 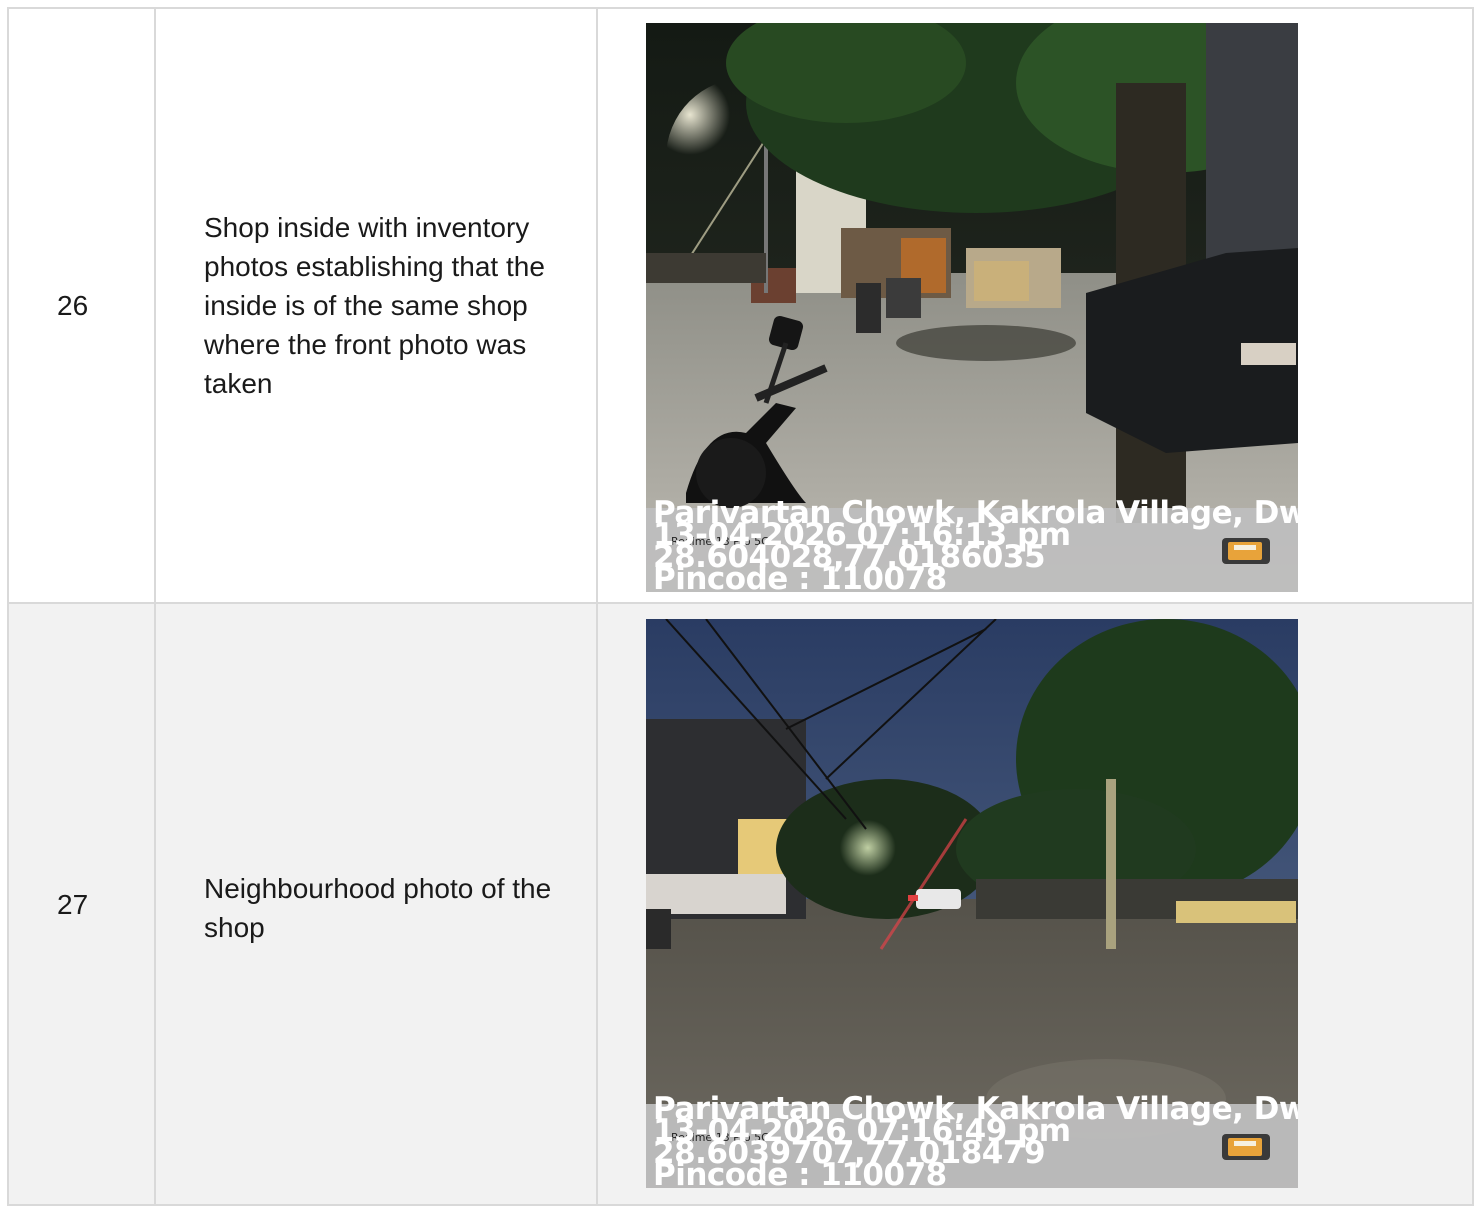 What do you see at coordinates (73, 305) in the screenshot?
I see `row-number: 26` at bounding box center [73, 305].